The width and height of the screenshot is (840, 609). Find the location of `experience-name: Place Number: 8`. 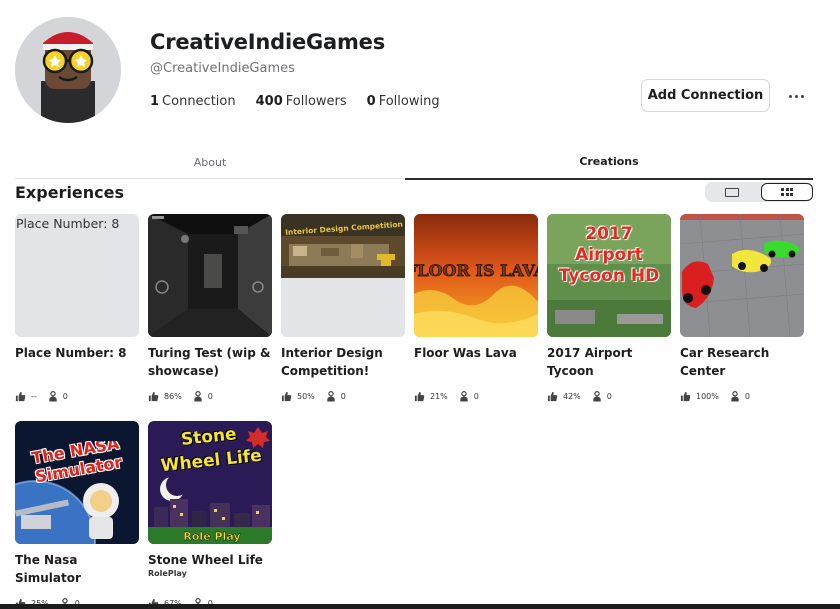

experience-name: Place Number: 8 is located at coordinates (77, 353).